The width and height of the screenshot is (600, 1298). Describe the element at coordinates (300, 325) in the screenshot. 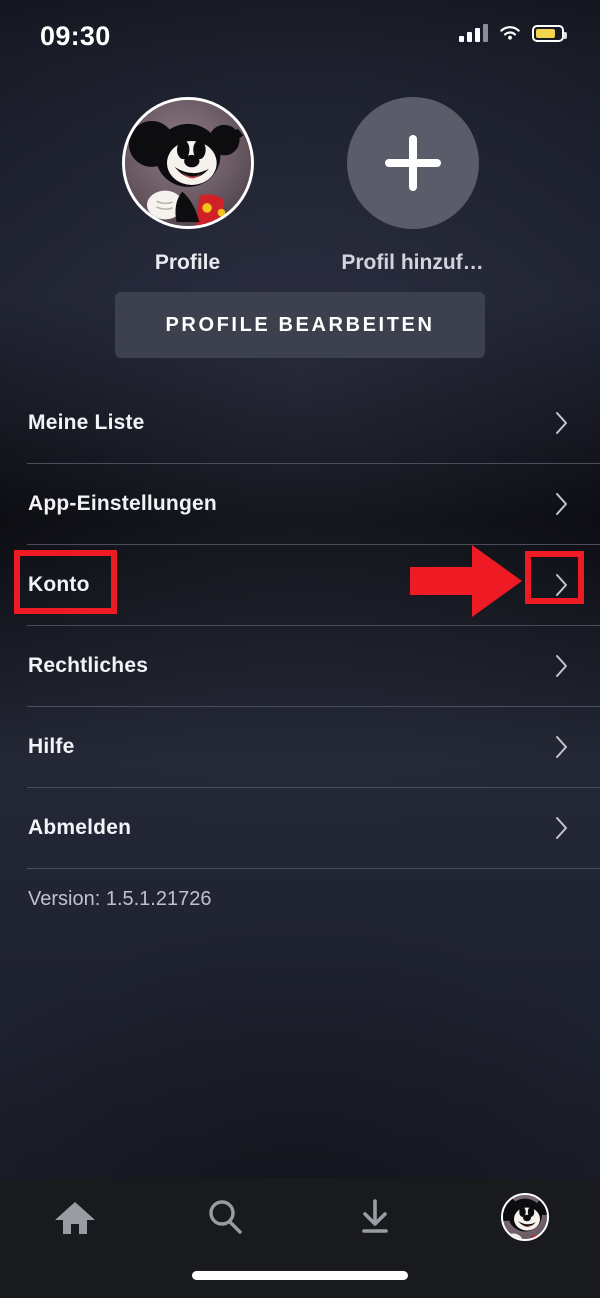

I see `edit-profiles-button: PROFILE BEARBEITEN` at that location.